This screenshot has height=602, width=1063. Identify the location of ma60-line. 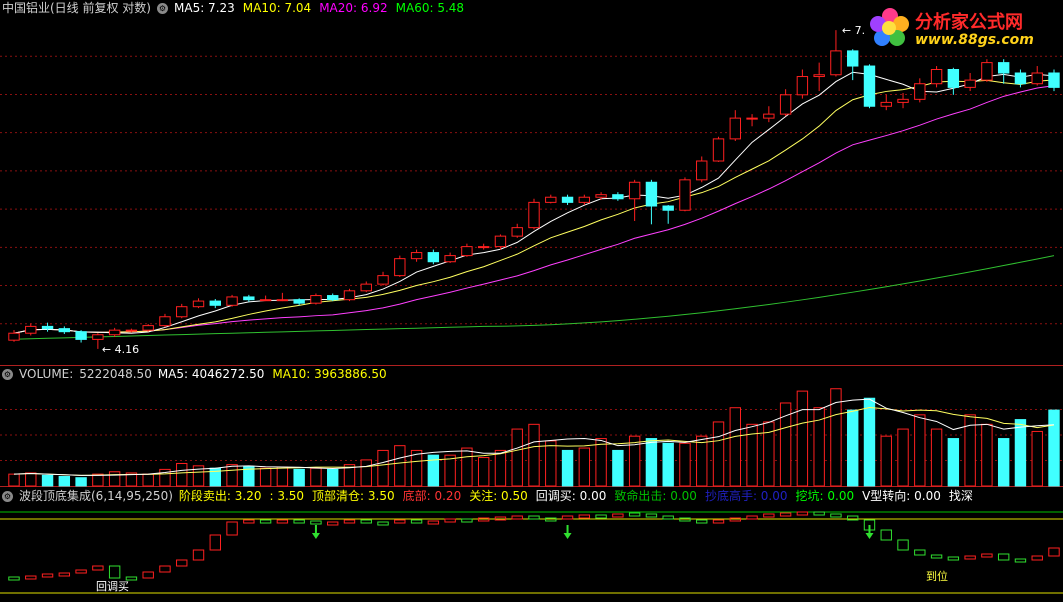
(534, 297).